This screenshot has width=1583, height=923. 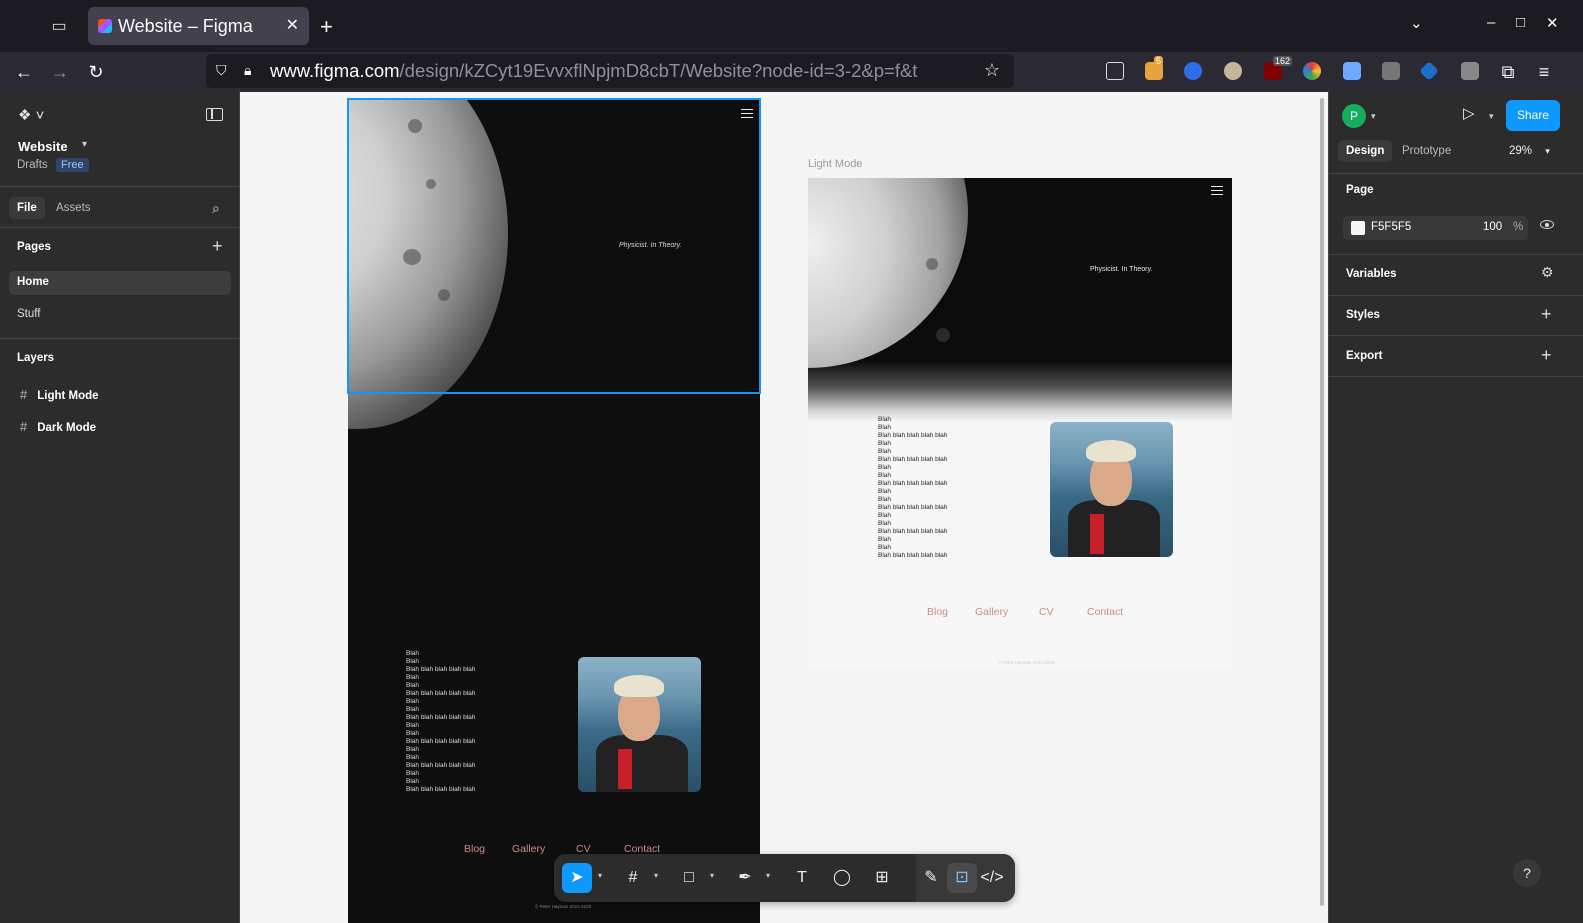 What do you see at coordinates (105, 26) in the screenshot?
I see `figma-favicon-icon` at bounding box center [105, 26].